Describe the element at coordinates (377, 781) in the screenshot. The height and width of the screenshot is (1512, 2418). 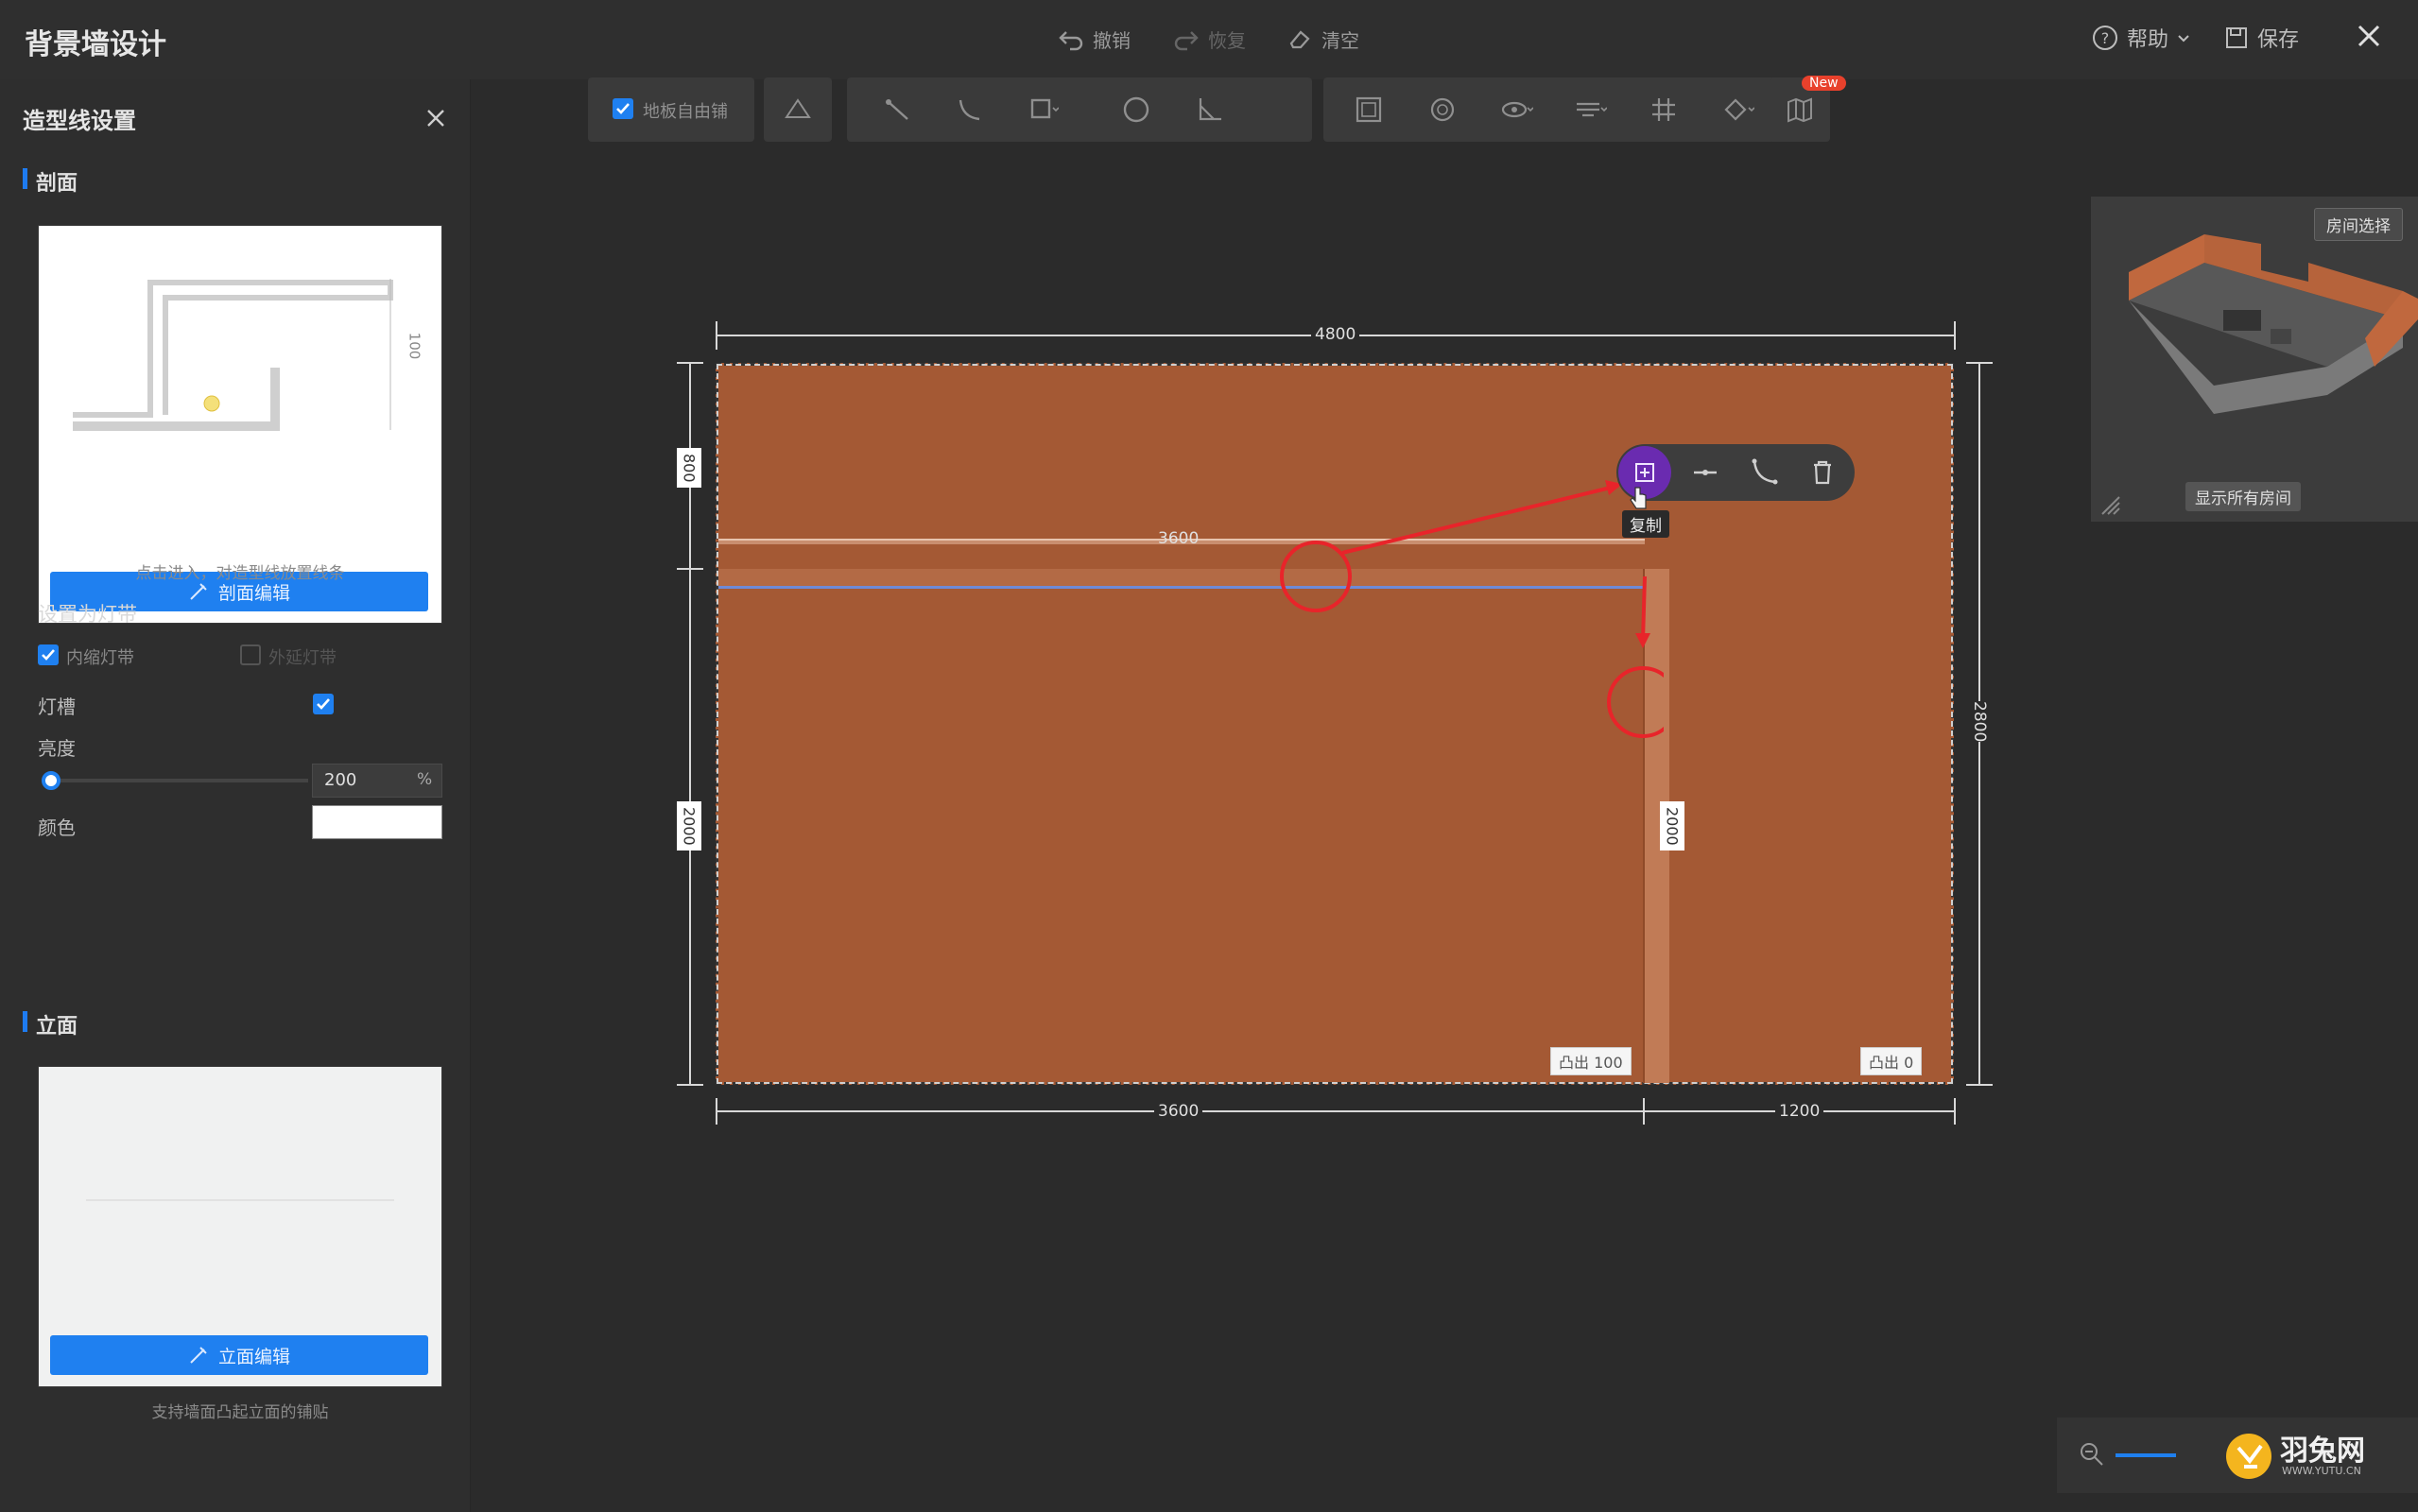
I see `brightness-input: 200 %` at that location.